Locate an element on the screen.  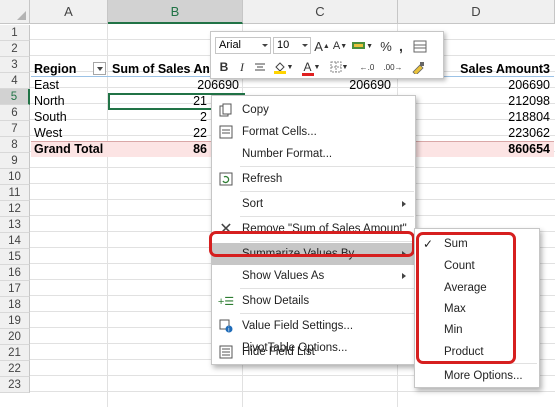
menu-item-hide-field-list: Hide Field List is located at coordinates (313, 352).